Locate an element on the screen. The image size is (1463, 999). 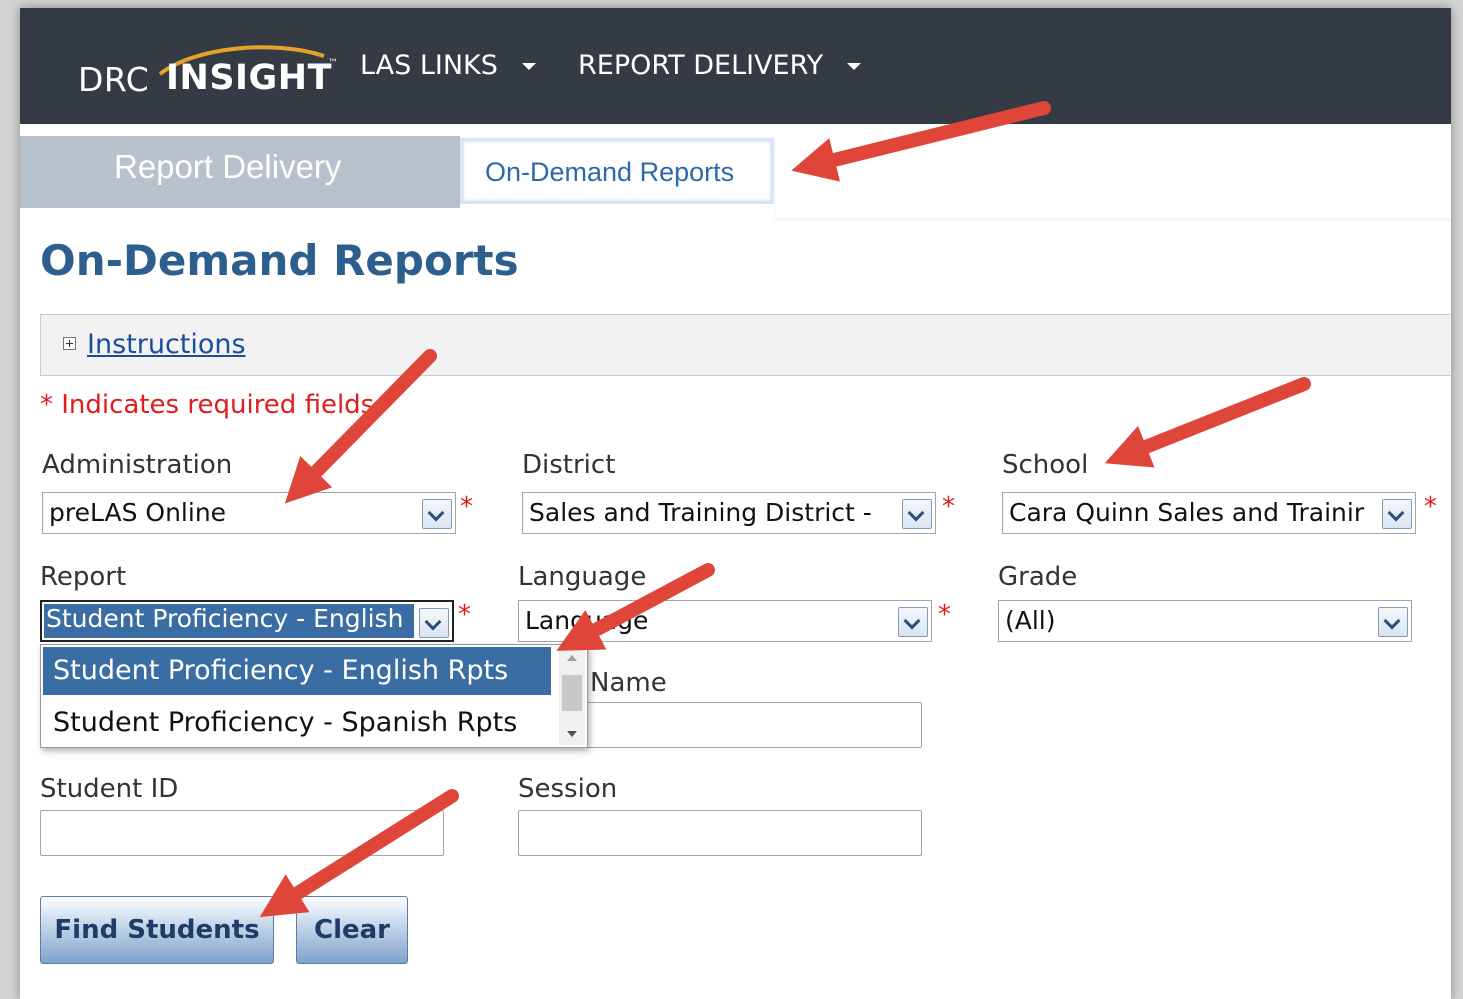
district-value: Sales and Training District - is located at coordinates (700, 512).